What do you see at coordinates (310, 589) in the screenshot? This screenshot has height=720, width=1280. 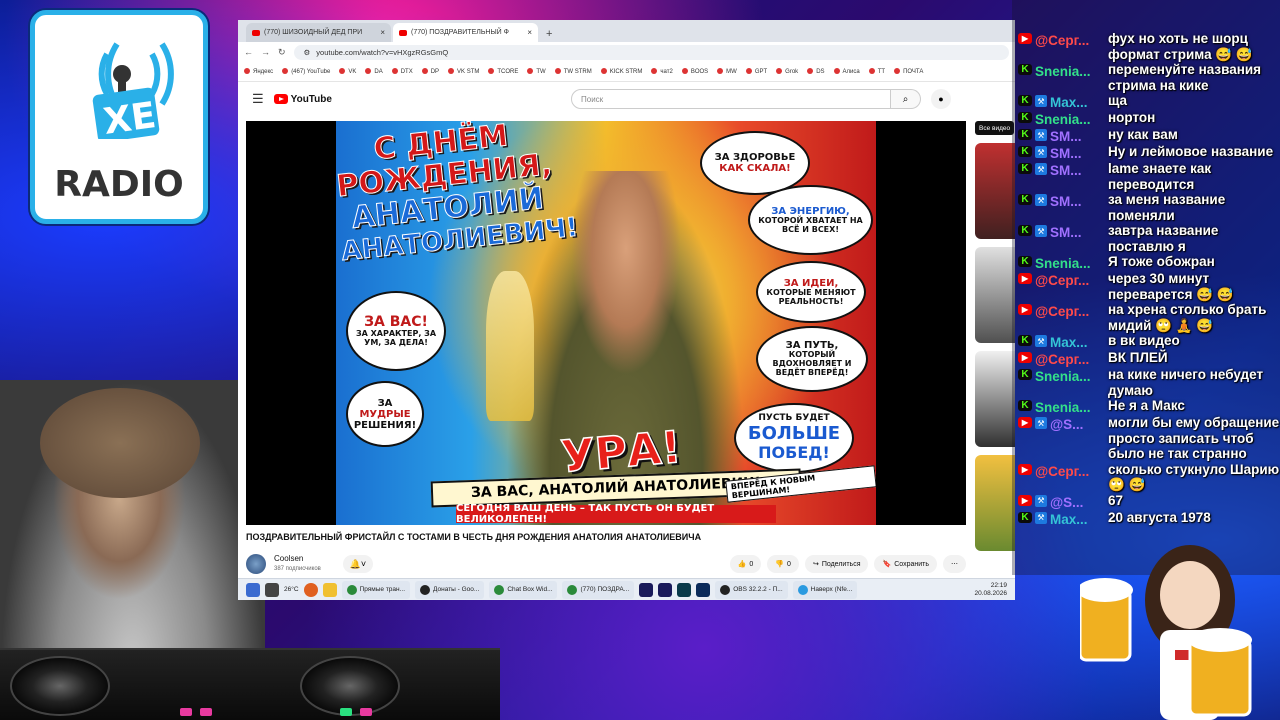 I see `firefox-icon` at bounding box center [310, 589].